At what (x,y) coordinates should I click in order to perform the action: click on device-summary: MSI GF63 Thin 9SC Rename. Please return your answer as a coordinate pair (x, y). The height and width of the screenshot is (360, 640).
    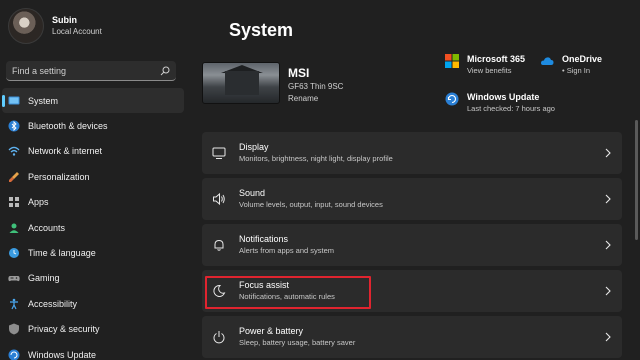
    Looking at the image, I should click on (272, 83).